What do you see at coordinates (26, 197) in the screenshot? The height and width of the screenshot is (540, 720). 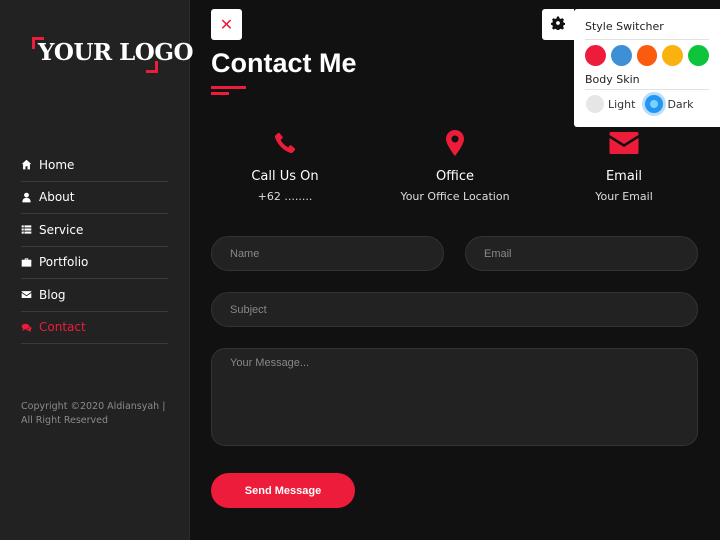 I see `user-icon` at bounding box center [26, 197].